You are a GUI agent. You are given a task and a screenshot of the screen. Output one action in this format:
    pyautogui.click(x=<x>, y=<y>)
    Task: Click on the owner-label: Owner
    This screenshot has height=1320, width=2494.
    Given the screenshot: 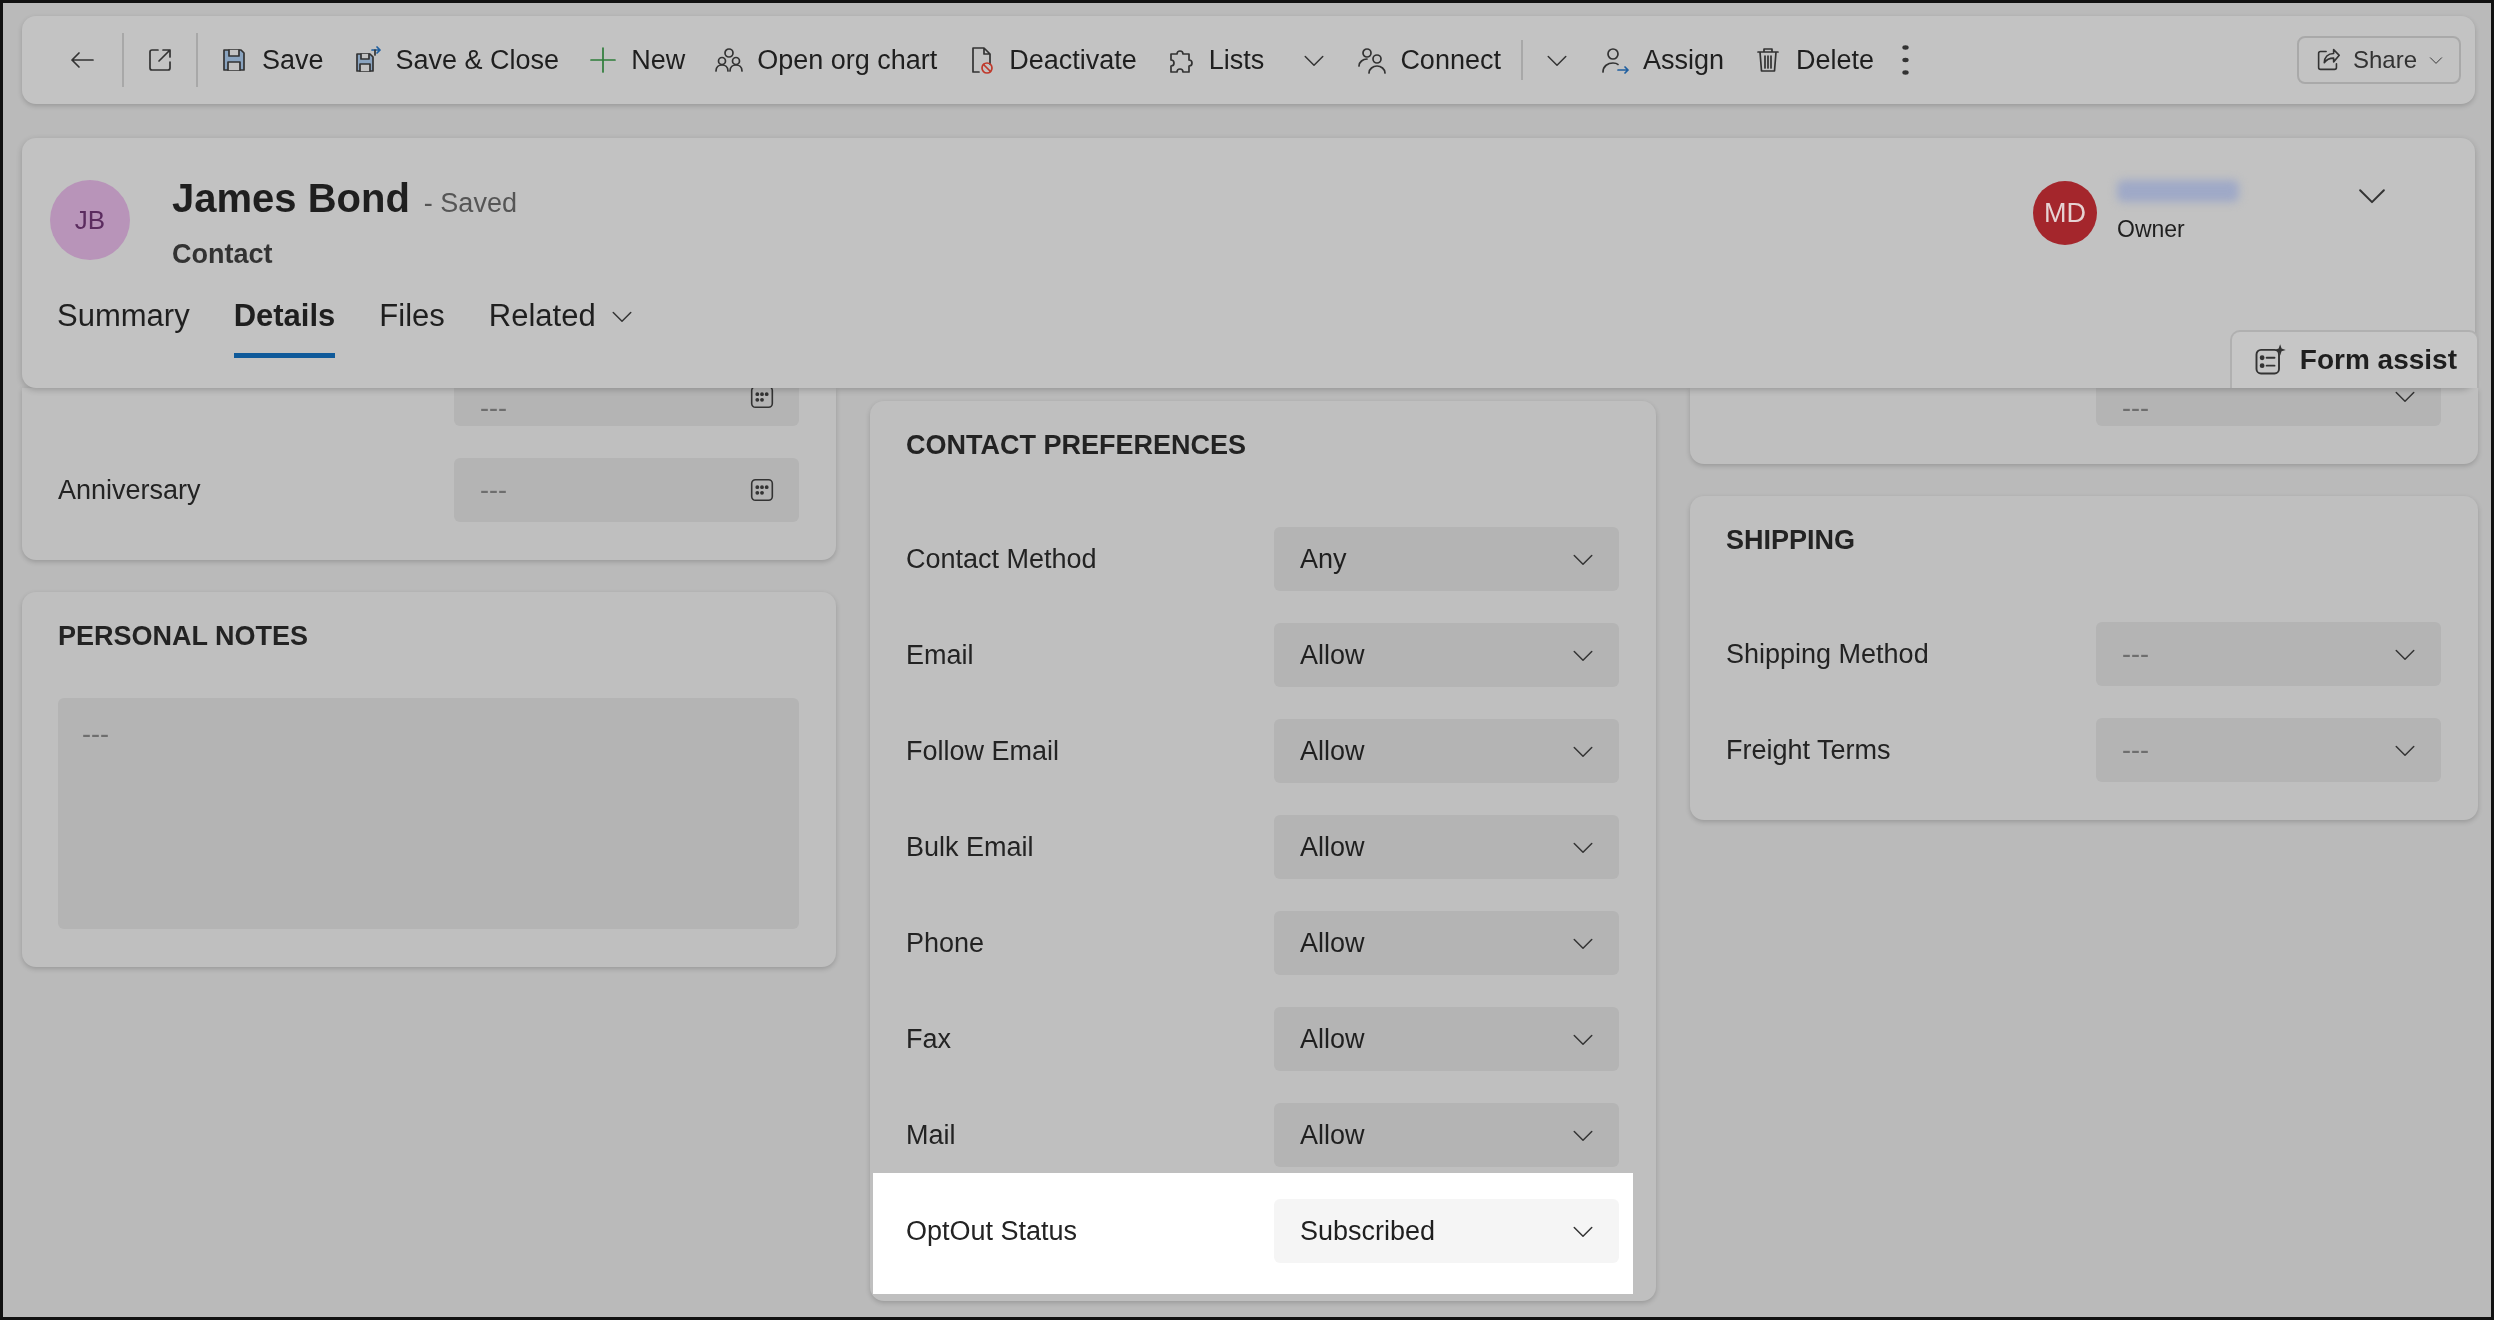 What is the action you would take?
    pyautogui.click(x=2151, y=229)
    